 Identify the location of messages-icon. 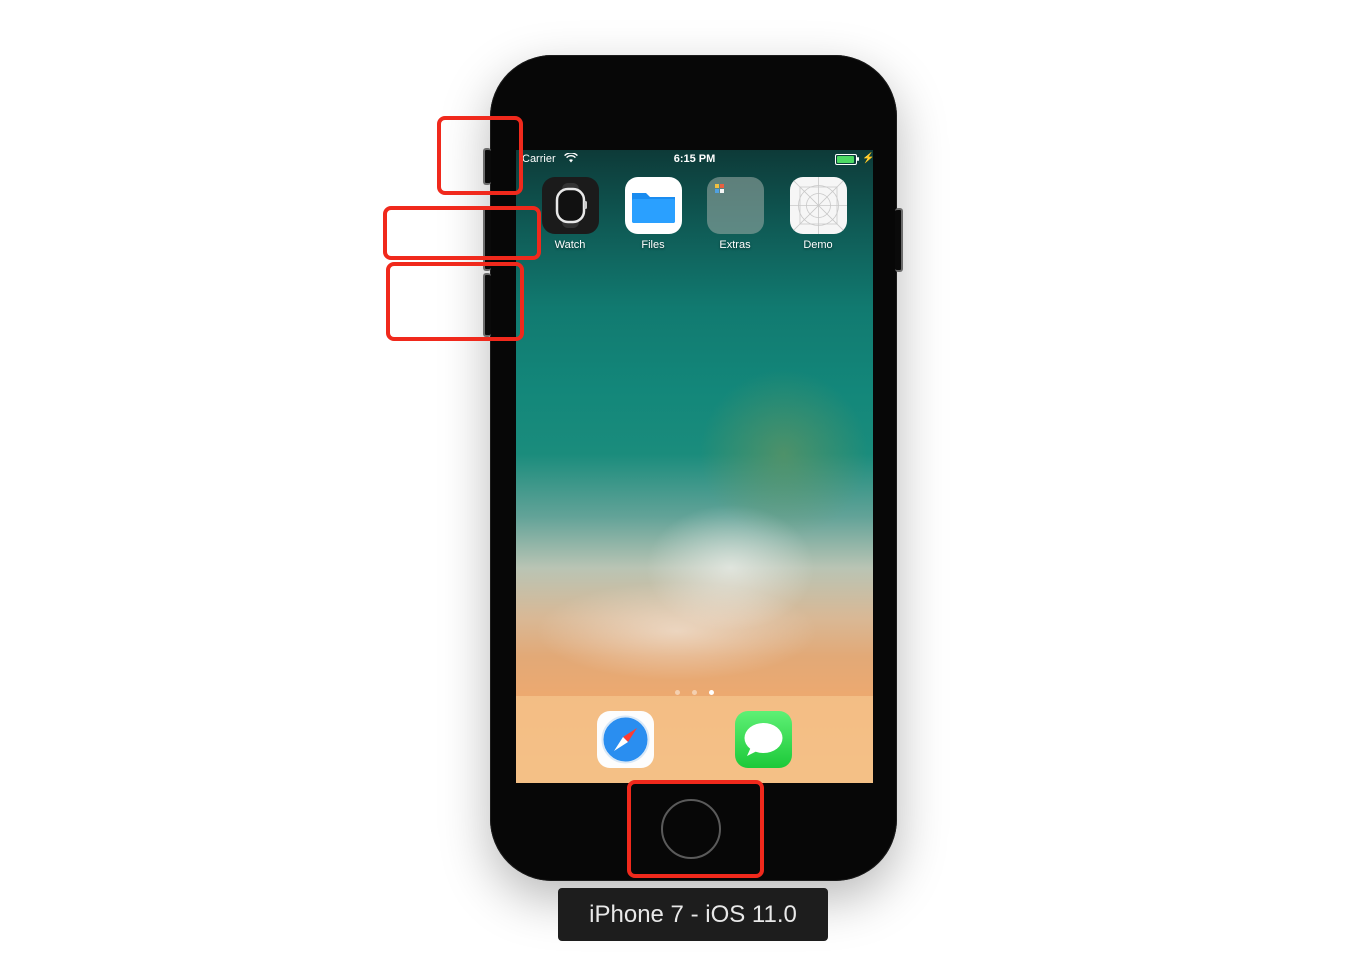
(763, 739).